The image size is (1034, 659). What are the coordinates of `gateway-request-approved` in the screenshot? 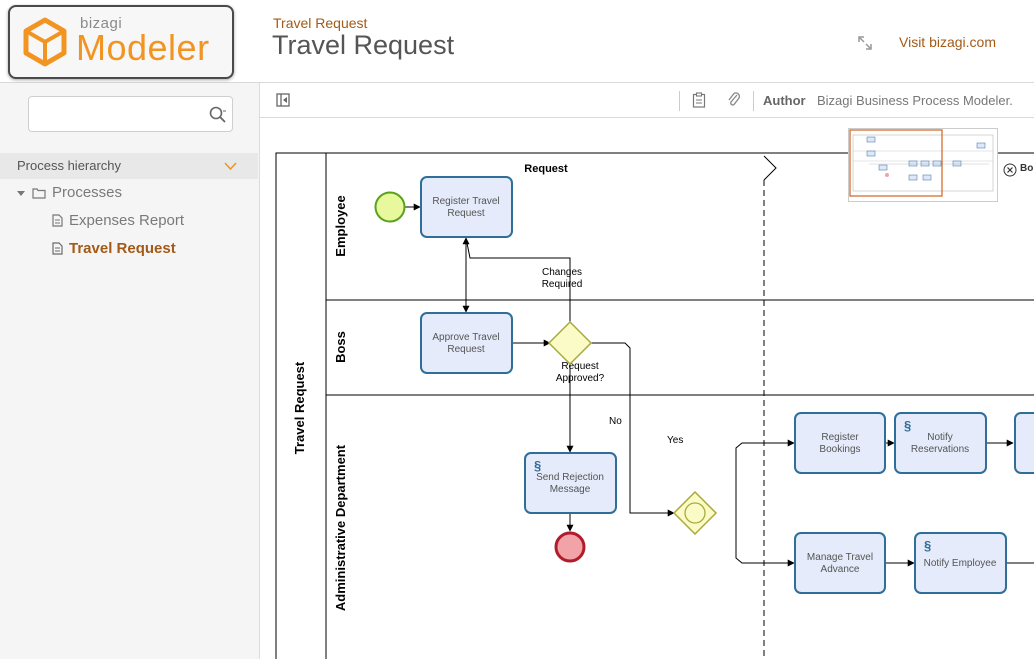 It's located at (570, 343).